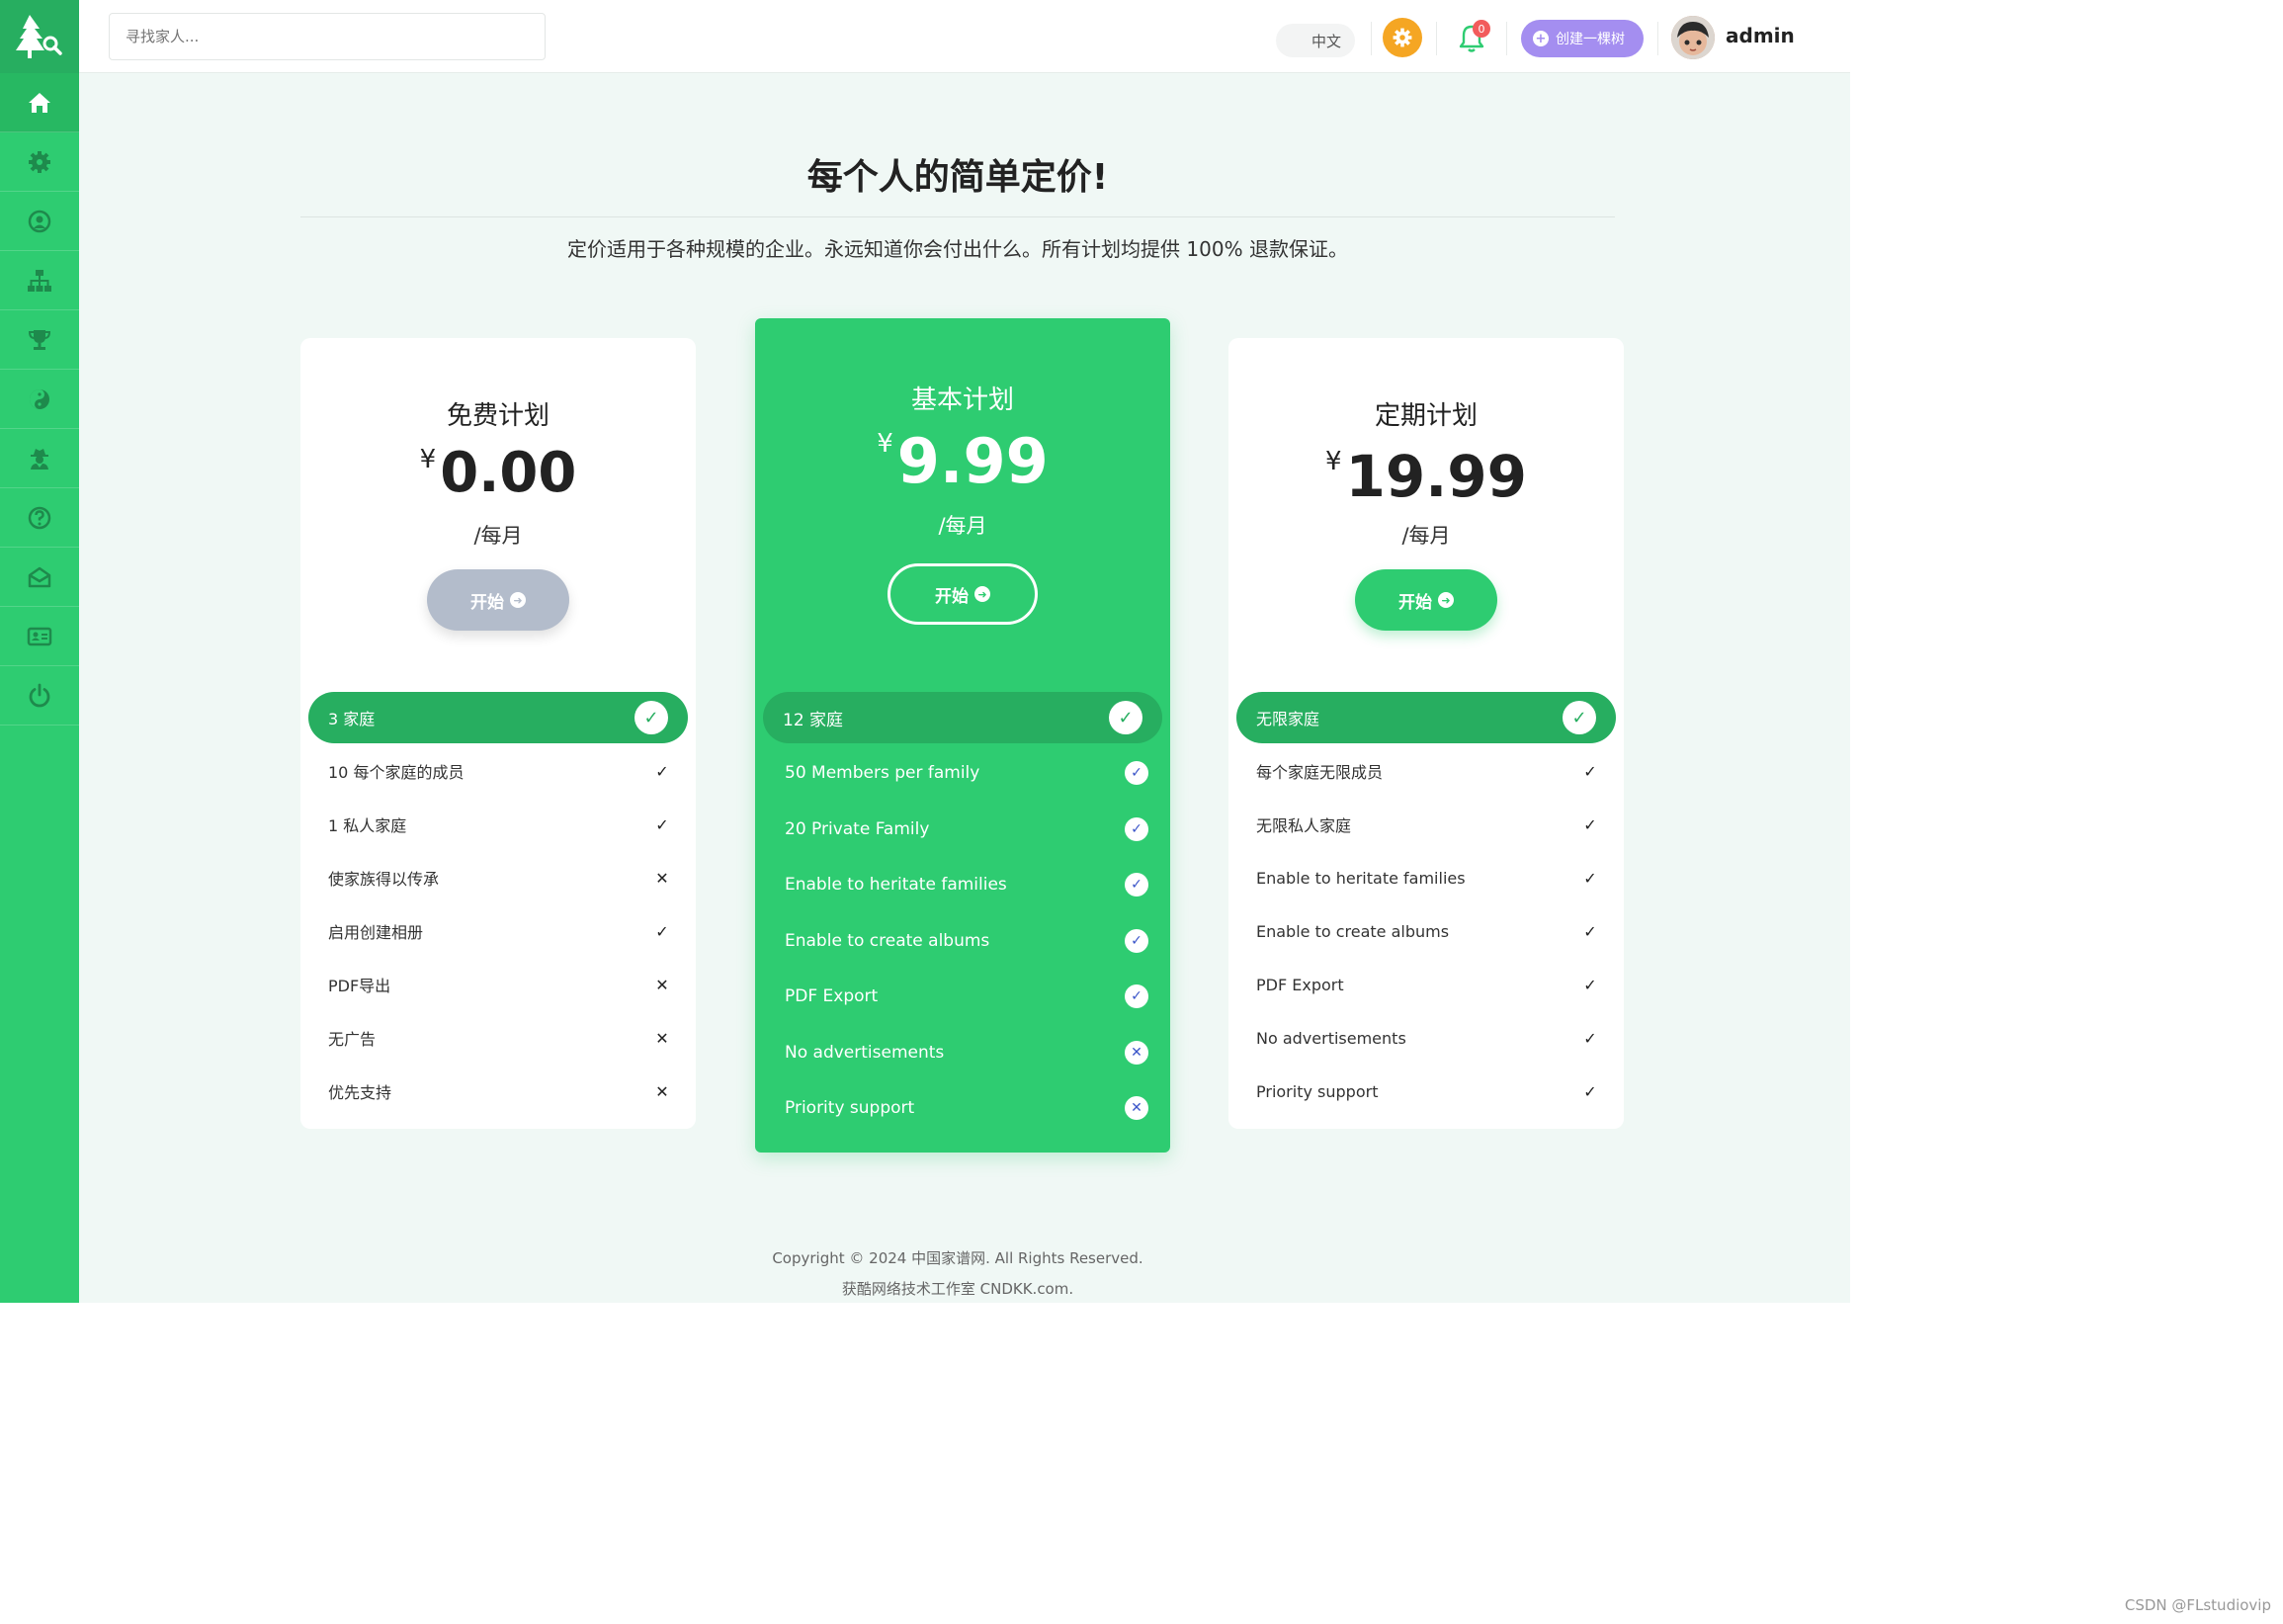  I want to click on feature-label: 每个家庭无限成员, so click(1320, 772).